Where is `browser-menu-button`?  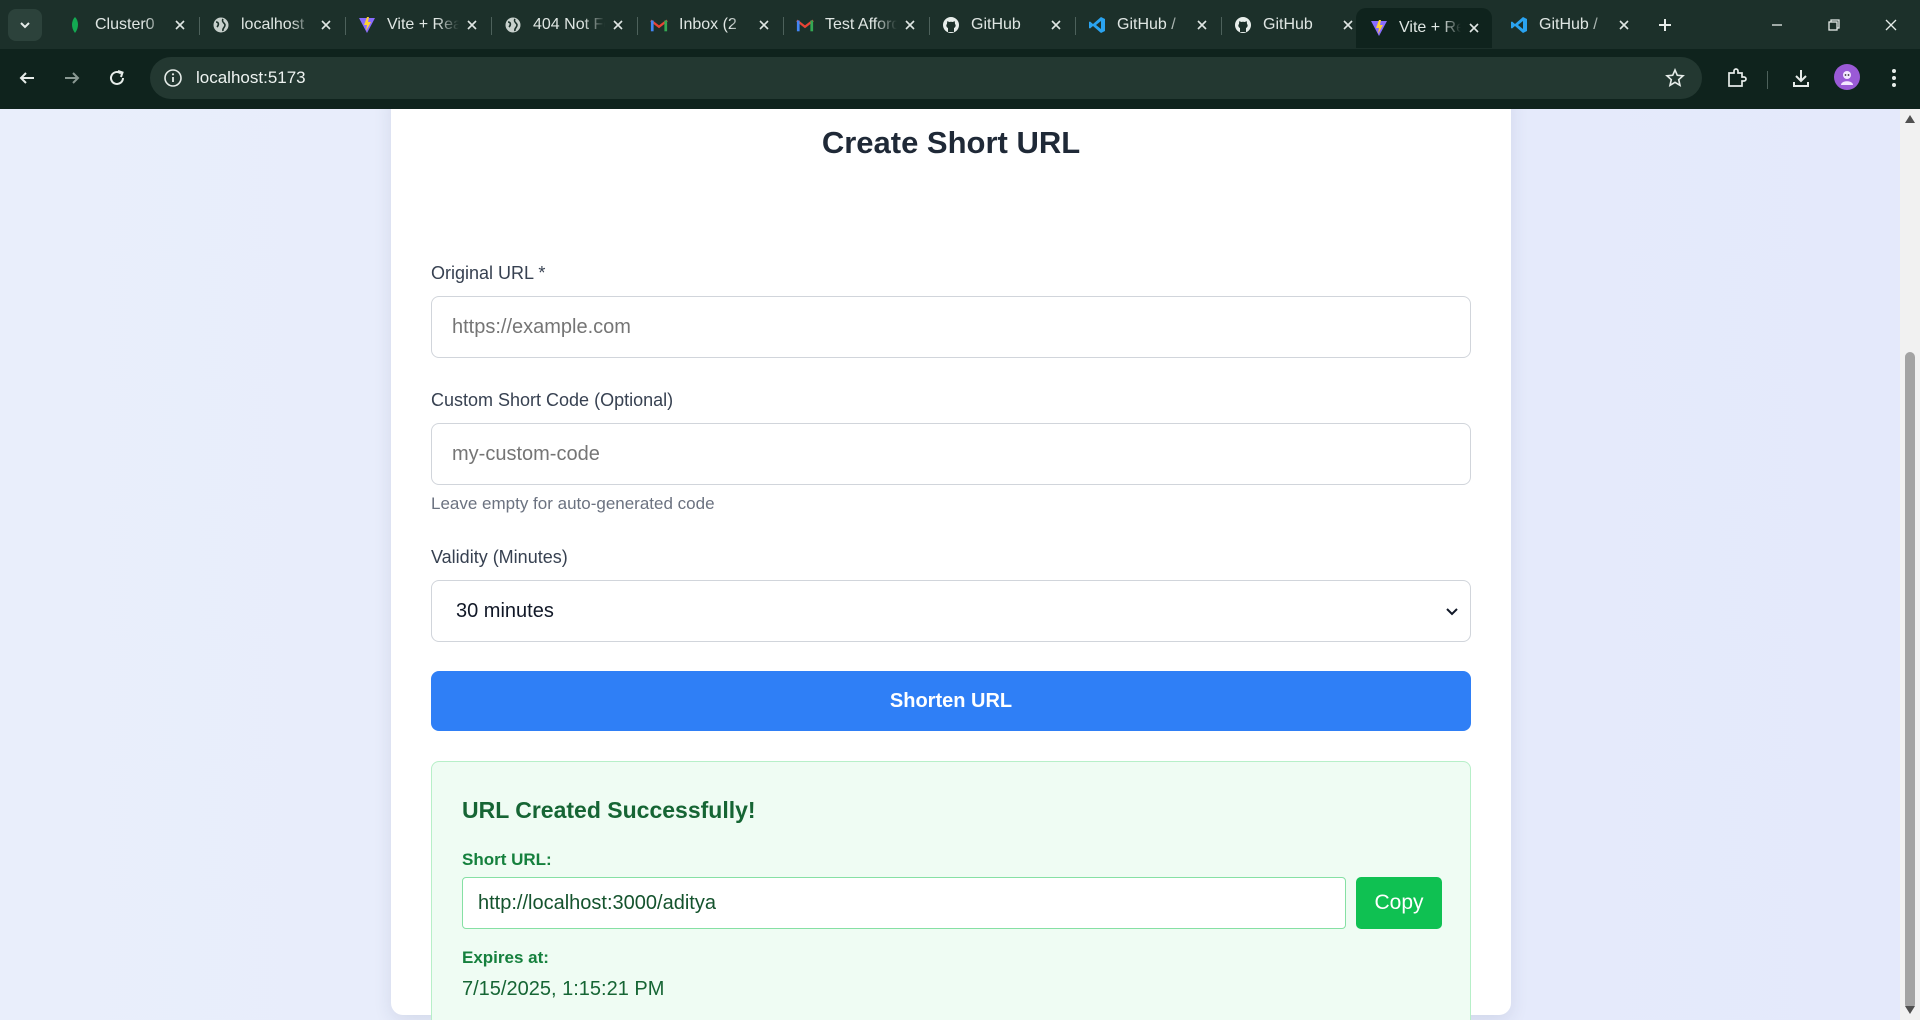
browser-menu-button is located at coordinates (1894, 78).